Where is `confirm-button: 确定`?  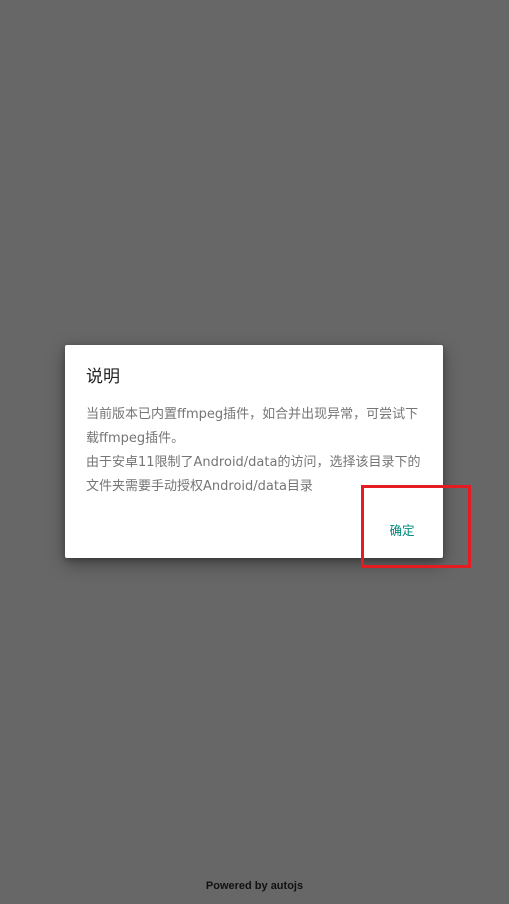 confirm-button: 确定 is located at coordinates (402, 531).